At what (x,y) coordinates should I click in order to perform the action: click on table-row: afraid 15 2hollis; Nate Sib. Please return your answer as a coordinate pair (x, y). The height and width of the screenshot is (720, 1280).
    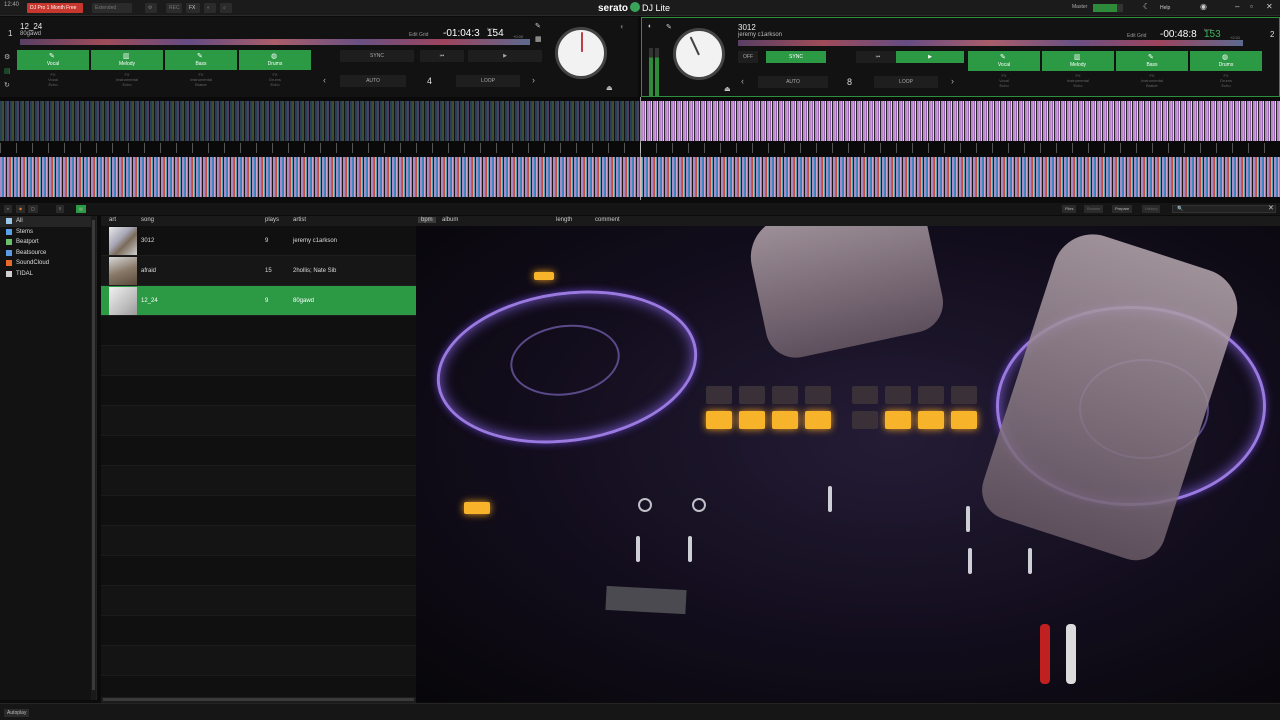
    Looking at the image, I should click on (258, 271).